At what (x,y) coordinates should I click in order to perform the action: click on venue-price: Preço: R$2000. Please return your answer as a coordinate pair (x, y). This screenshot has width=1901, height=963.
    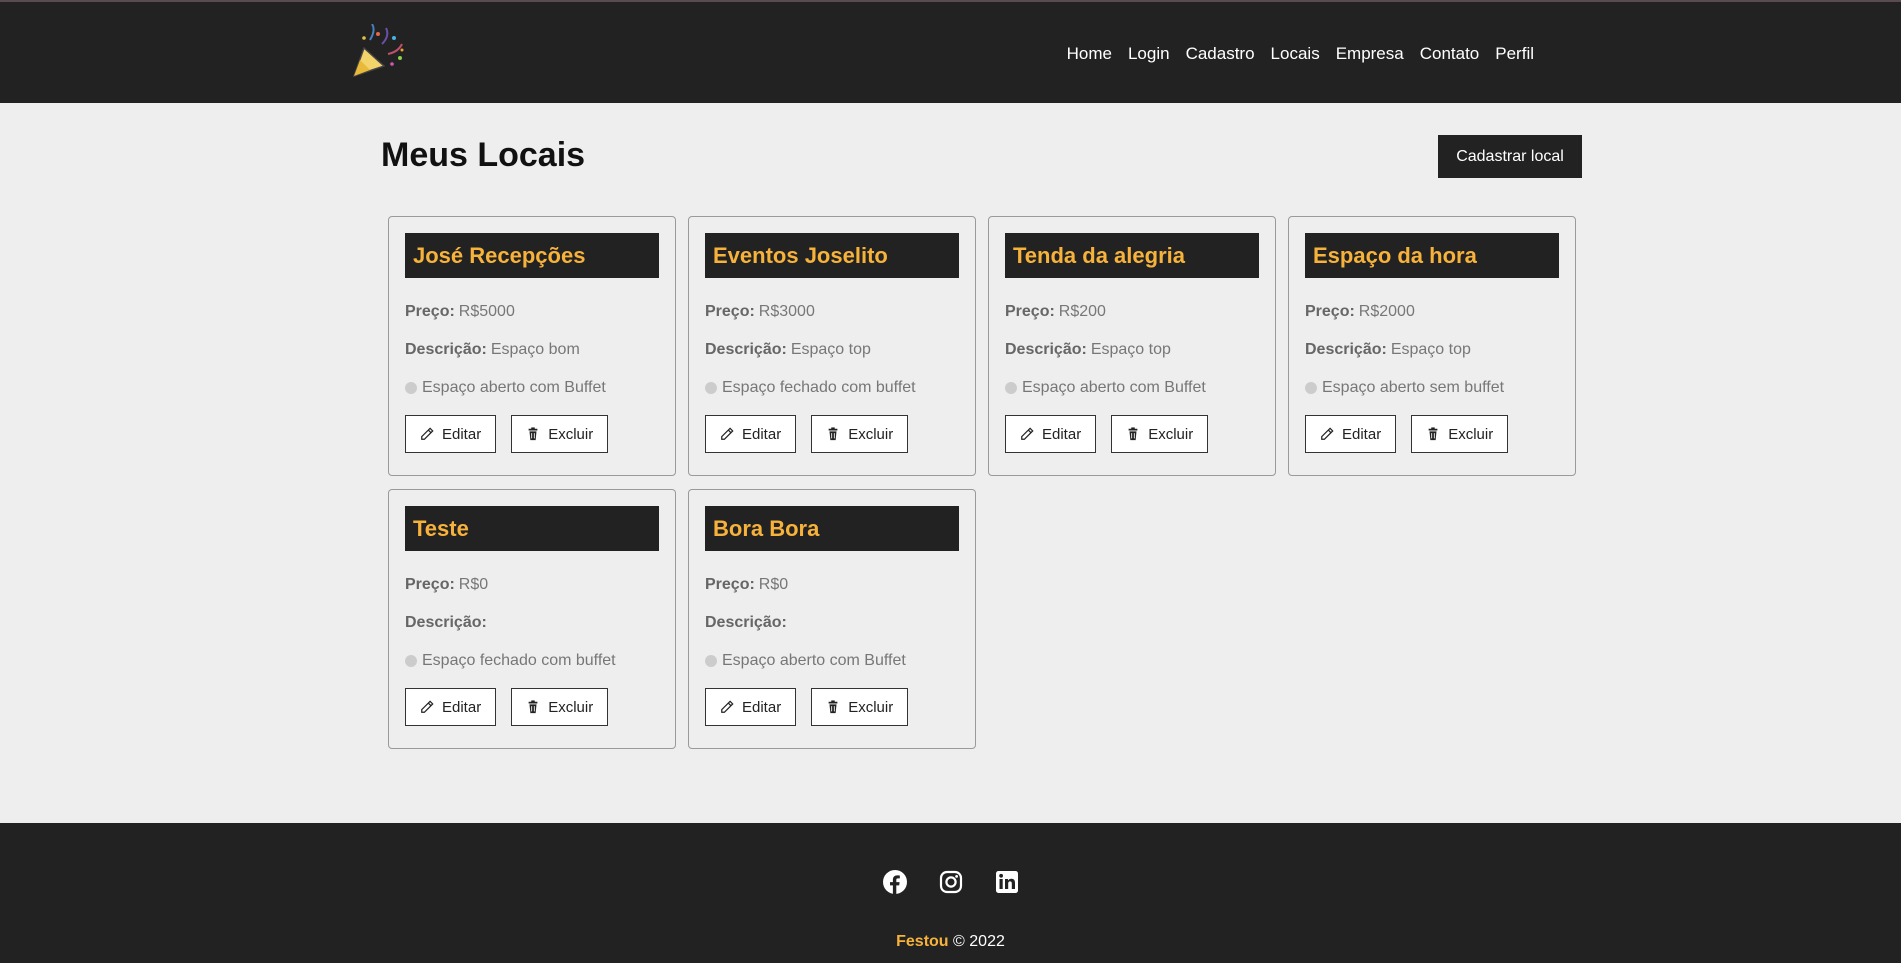
    Looking at the image, I should click on (1432, 312).